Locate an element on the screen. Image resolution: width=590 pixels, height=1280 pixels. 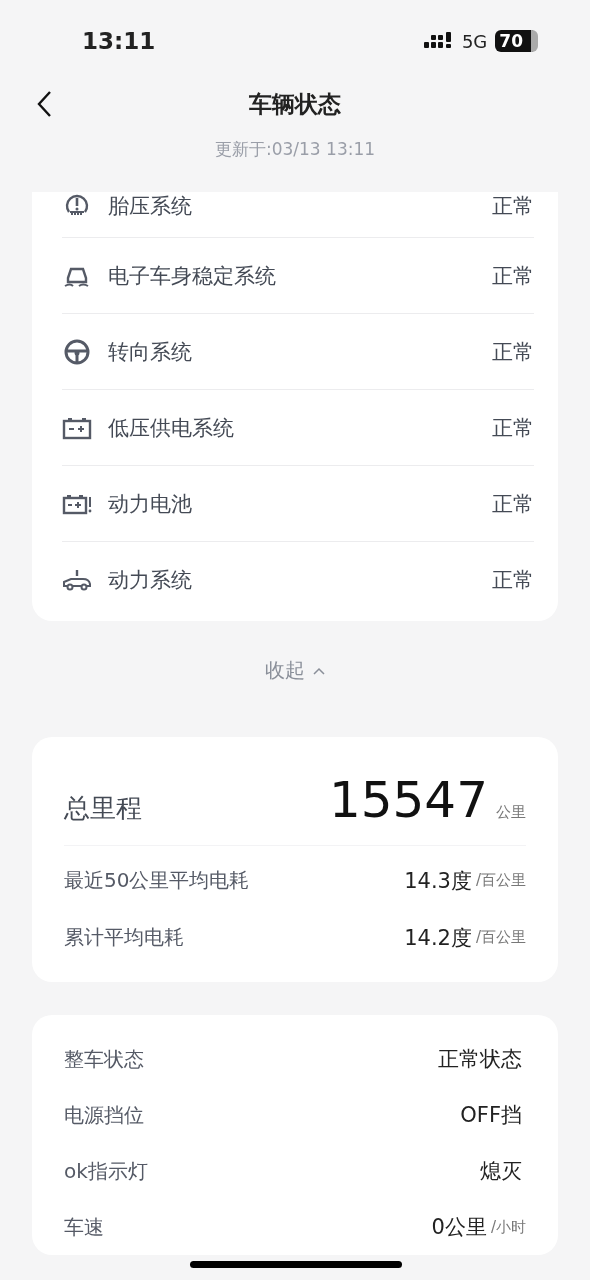
system-name: 胎压系统 is located at coordinates (150, 206).